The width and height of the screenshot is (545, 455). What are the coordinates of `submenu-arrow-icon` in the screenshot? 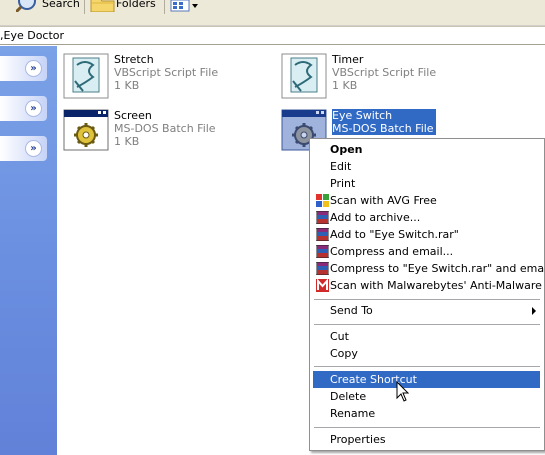 It's located at (534, 311).